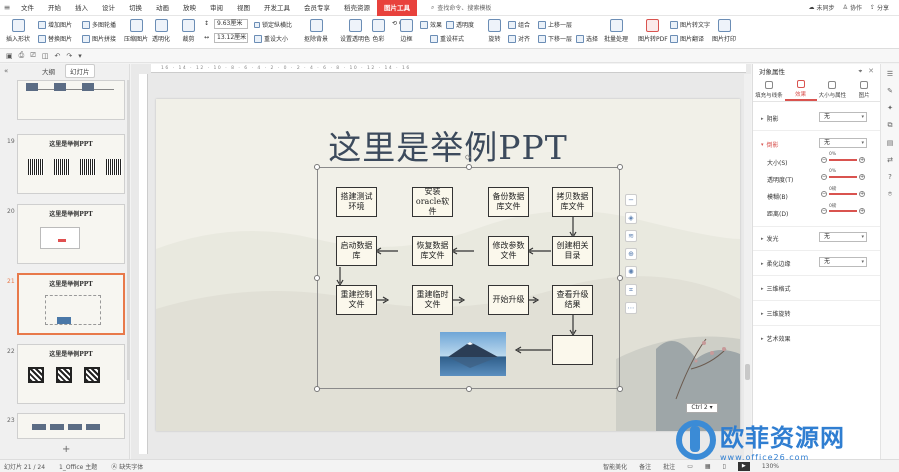 The image size is (899, 472). I want to click on to-text-button: 图片转文字, so click(690, 24).